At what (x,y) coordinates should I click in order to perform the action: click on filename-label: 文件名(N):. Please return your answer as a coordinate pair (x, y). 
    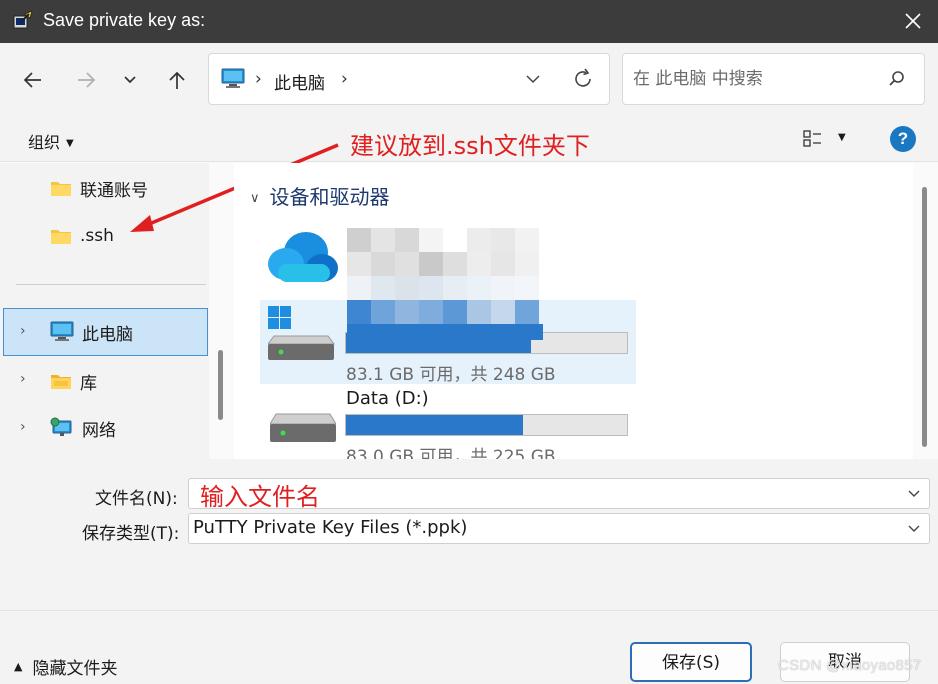
    Looking at the image, I should click on (136, 499).